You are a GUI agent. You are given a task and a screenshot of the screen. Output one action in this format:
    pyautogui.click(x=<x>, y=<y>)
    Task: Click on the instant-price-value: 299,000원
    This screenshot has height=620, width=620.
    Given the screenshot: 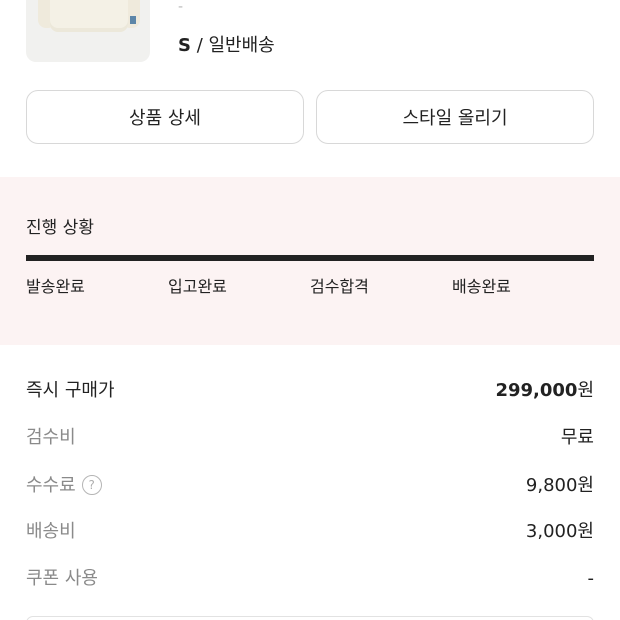 What is the action you would take?
    pyautogui.click(x=544, y=391)
    